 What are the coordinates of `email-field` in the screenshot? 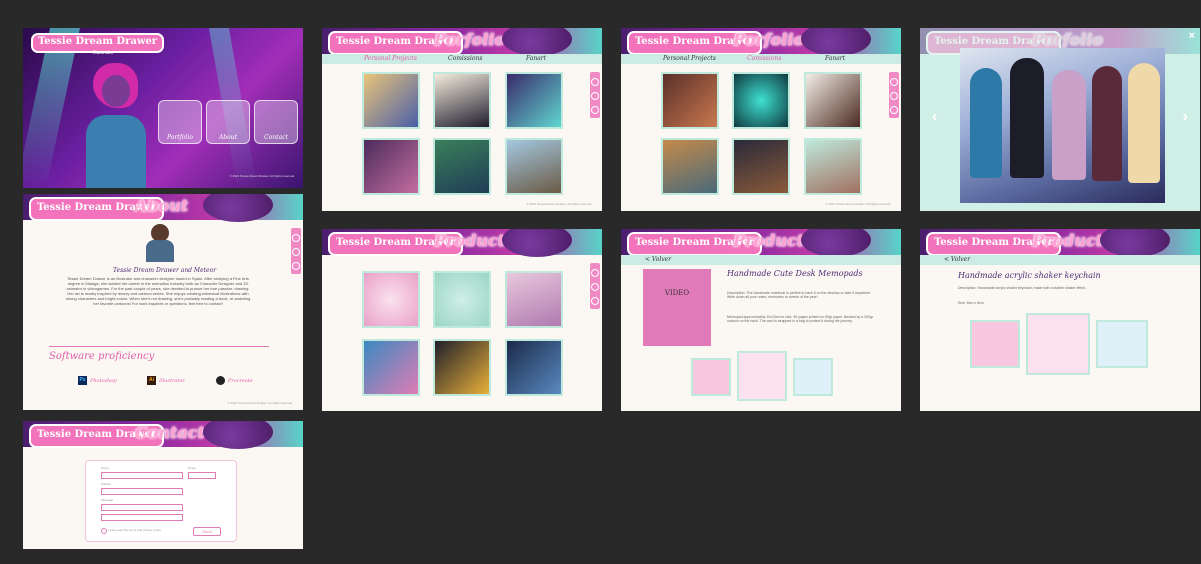 It's located at (202, 475).